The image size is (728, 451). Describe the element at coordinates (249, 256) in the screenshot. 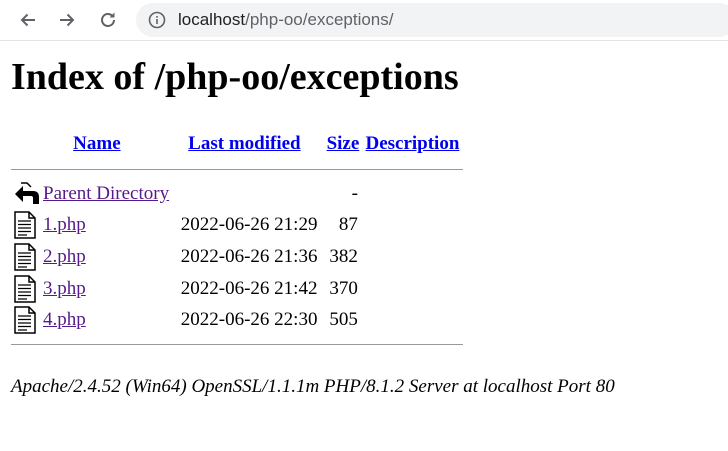

I see `file-modified: 2022-06-26 21:36` at that location.